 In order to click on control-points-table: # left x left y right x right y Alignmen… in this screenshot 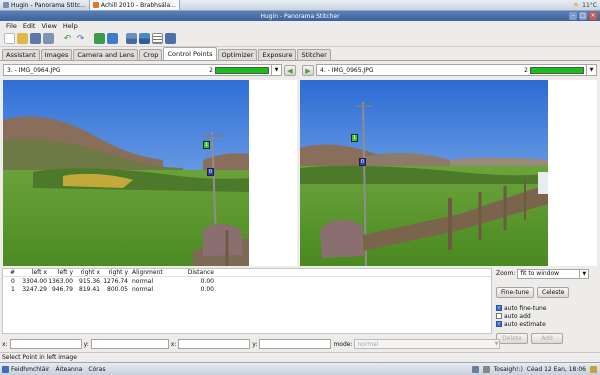, I will do `click(247, 301)`.